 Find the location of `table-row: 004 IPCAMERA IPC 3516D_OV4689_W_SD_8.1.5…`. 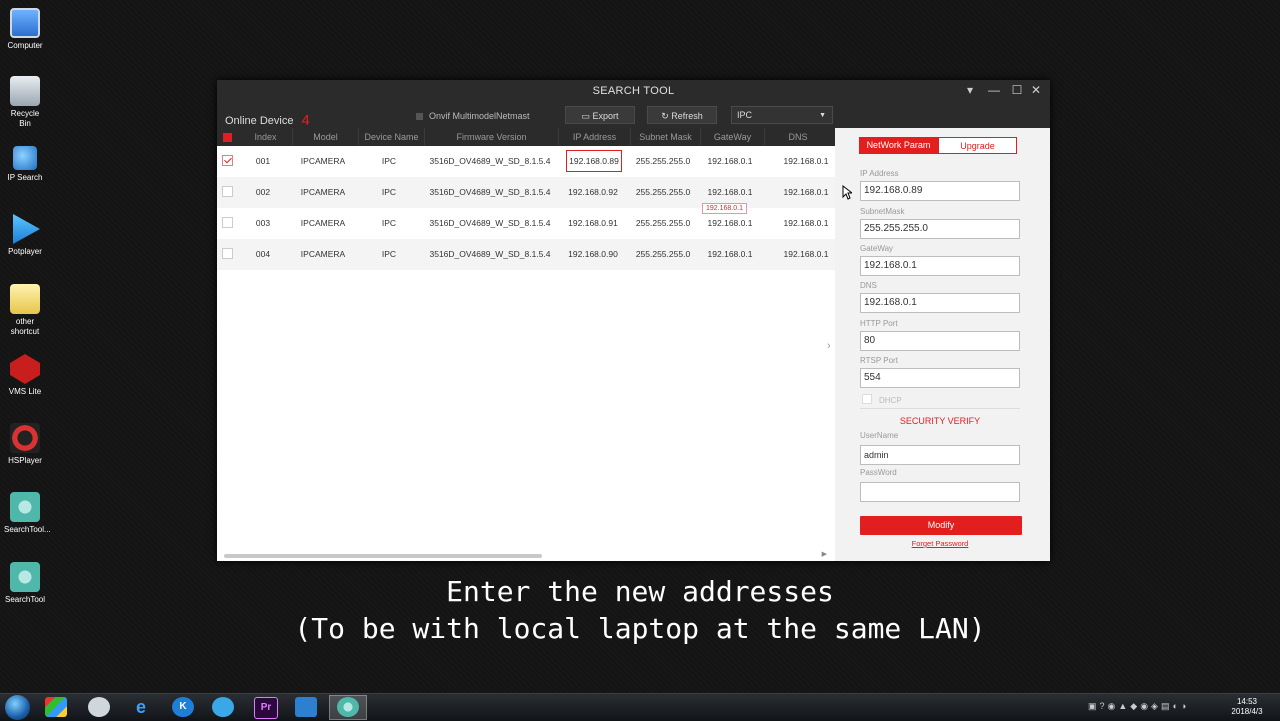

table-row: 004 IPCAMERA IPC 3516D_OV4689_W_SD_8.1.5… is located at coordinates (526, 254).